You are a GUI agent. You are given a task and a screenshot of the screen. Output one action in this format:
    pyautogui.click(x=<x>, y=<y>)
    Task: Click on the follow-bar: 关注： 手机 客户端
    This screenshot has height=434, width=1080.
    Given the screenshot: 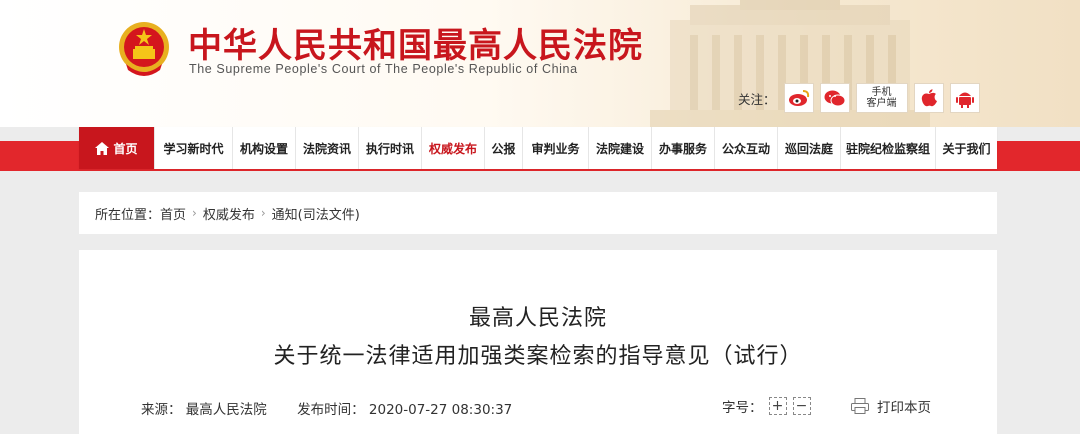 What is the action you would take?
    pyautogui.click(x=862, y=98)
    